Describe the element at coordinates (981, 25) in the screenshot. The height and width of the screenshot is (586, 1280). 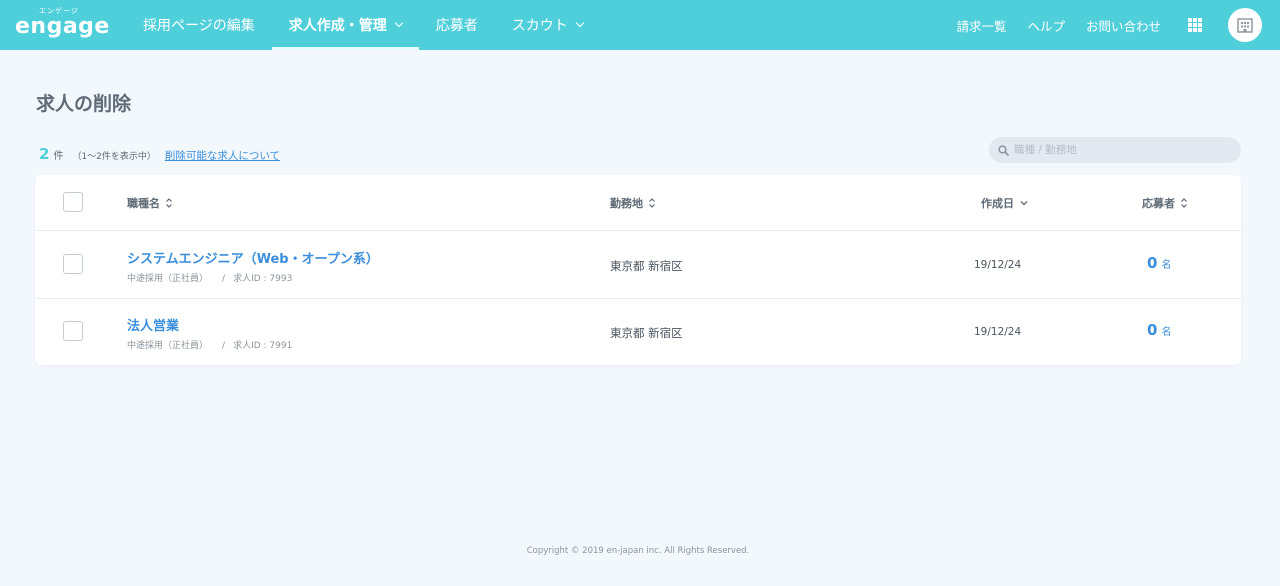
I see `billing-link: 請求一覧` at that location.